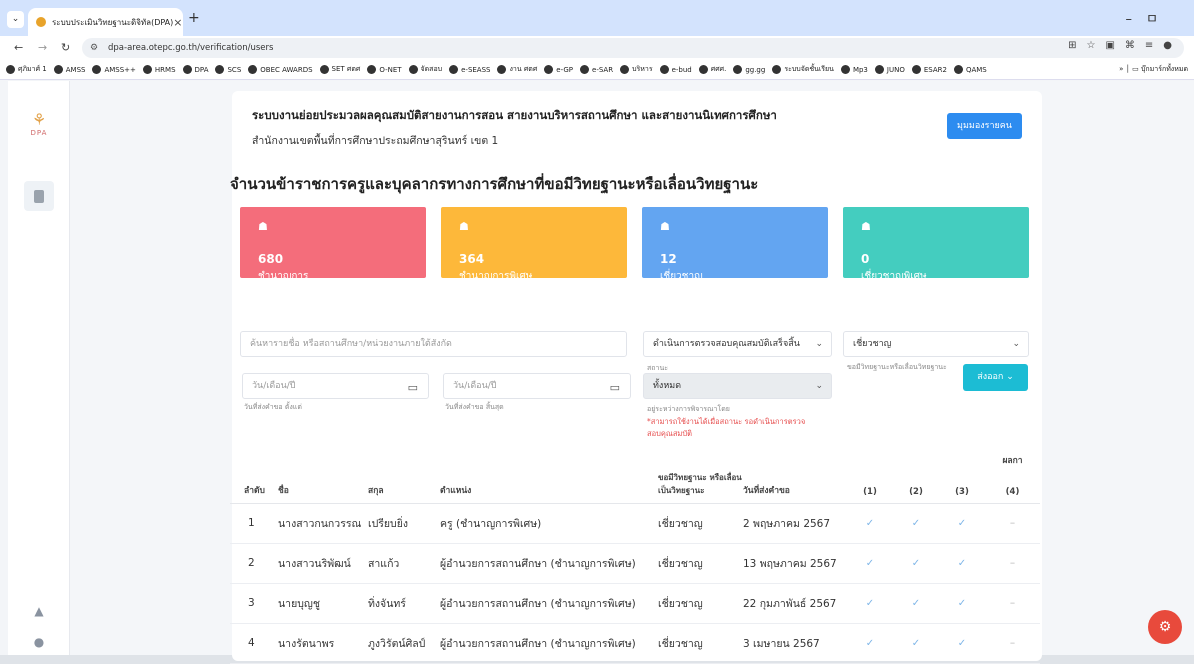 The height and width of the screenshot is (664, 1194). I want to click on bookmark-item: OBEC AWARDS, so click(280, 69).